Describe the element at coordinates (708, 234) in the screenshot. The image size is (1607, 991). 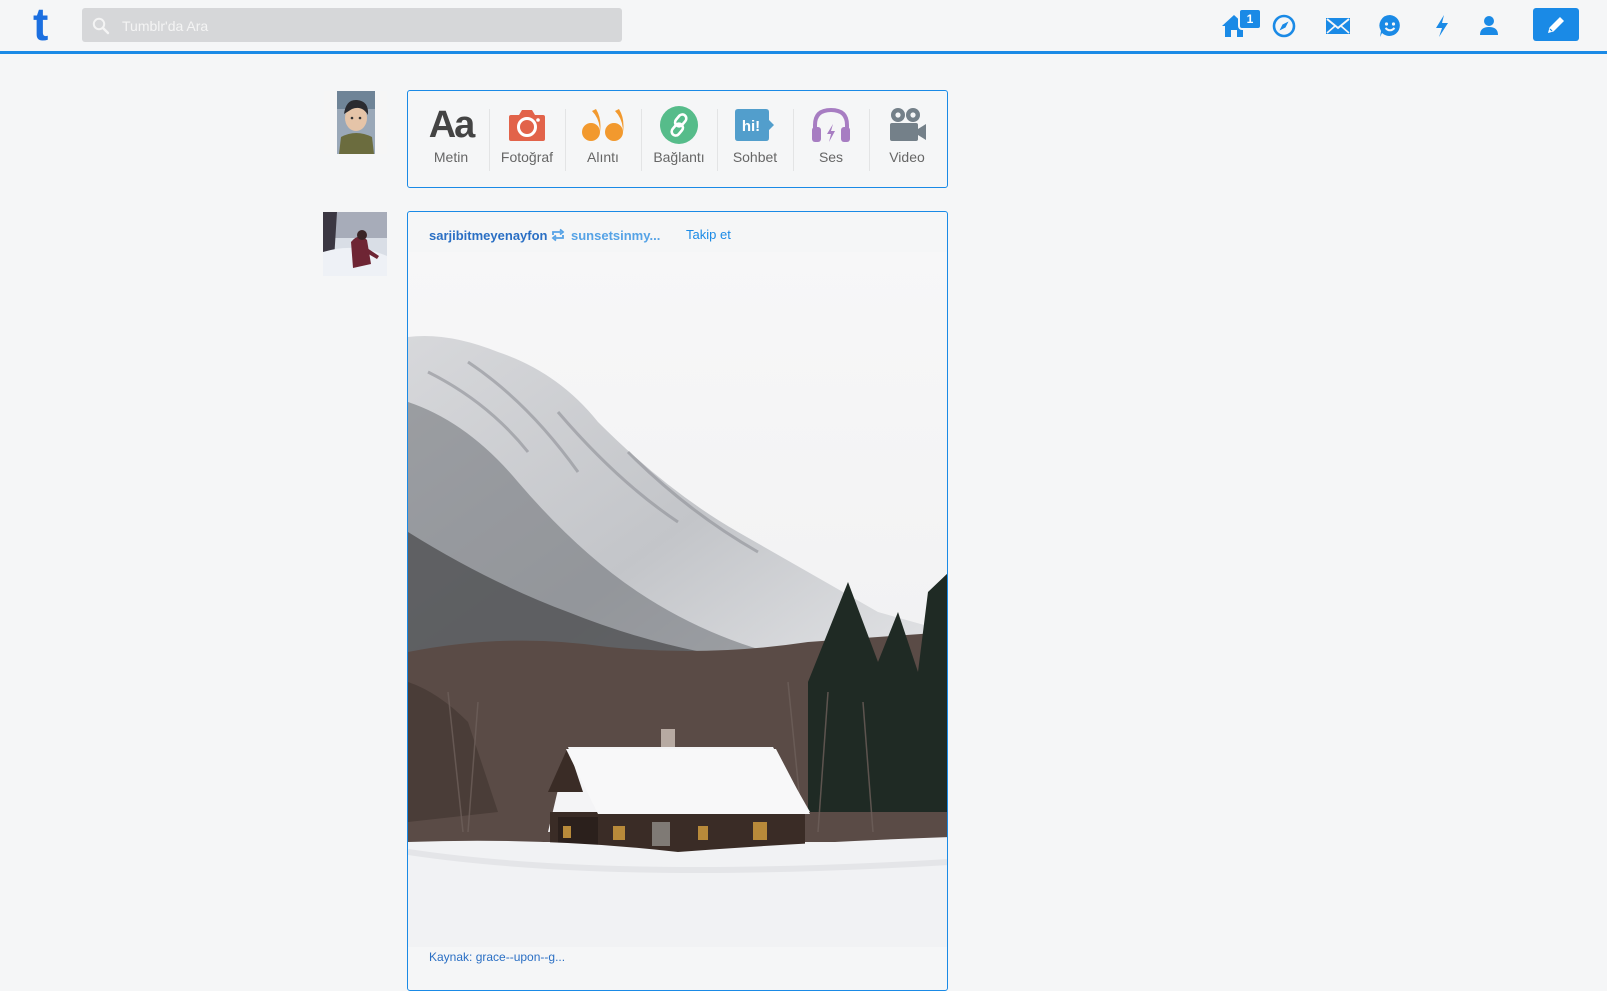
I see `follow-button: Takip et` at that location.